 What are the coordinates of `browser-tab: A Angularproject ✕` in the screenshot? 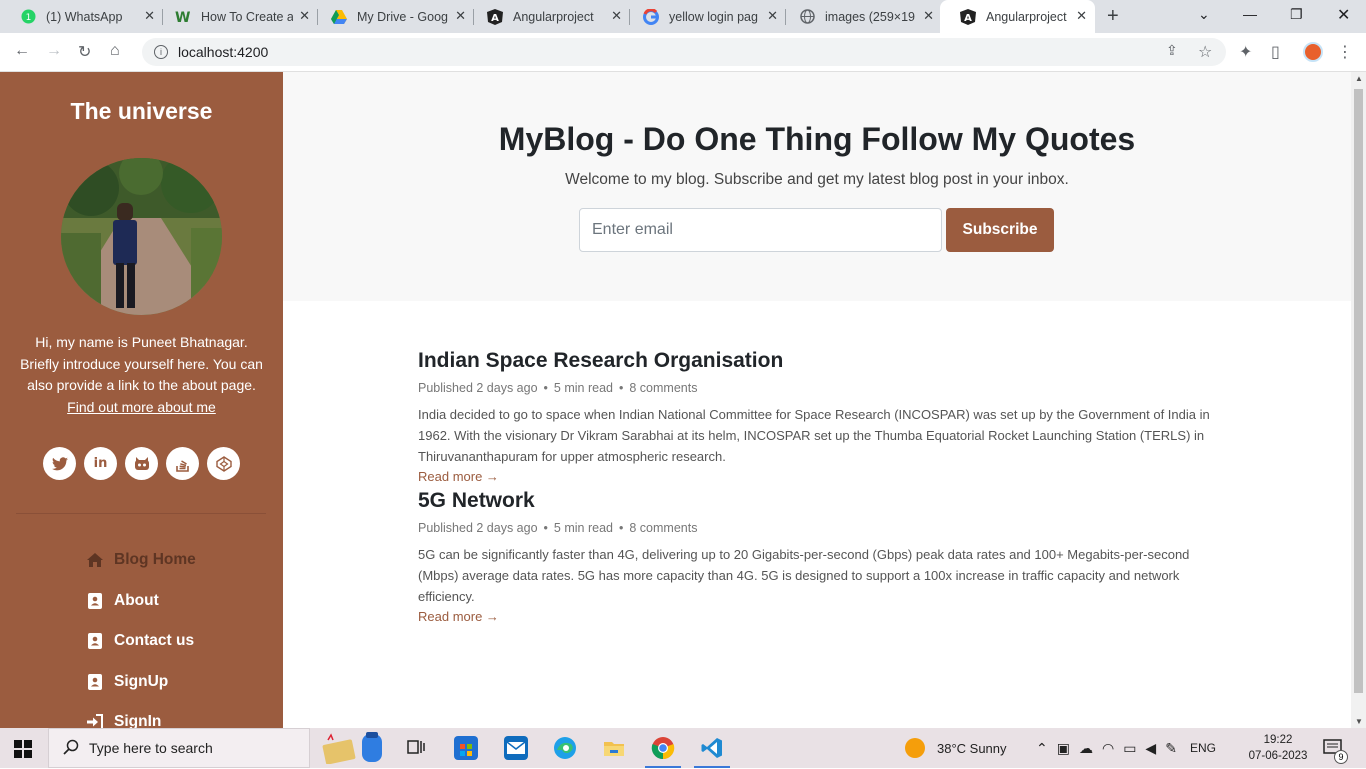 It's located at (548, 16).